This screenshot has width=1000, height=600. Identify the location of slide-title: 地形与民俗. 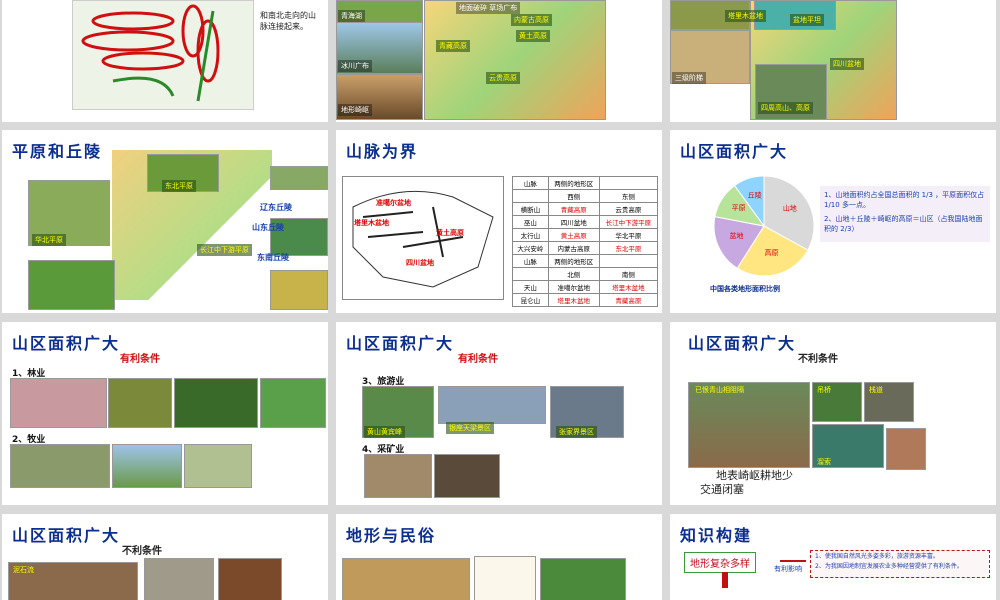
(391, 535).